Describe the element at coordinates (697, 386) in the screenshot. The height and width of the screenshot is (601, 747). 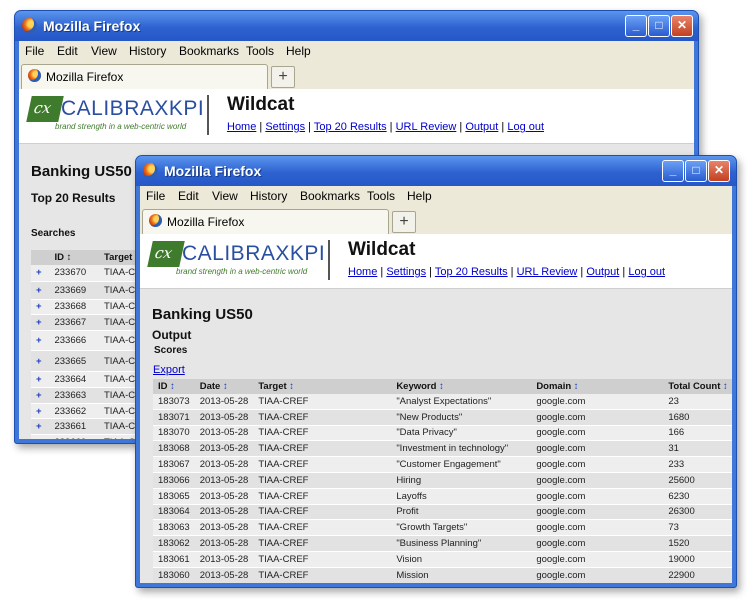
I see `column-header-total-count: Total Count ↕` at that location.